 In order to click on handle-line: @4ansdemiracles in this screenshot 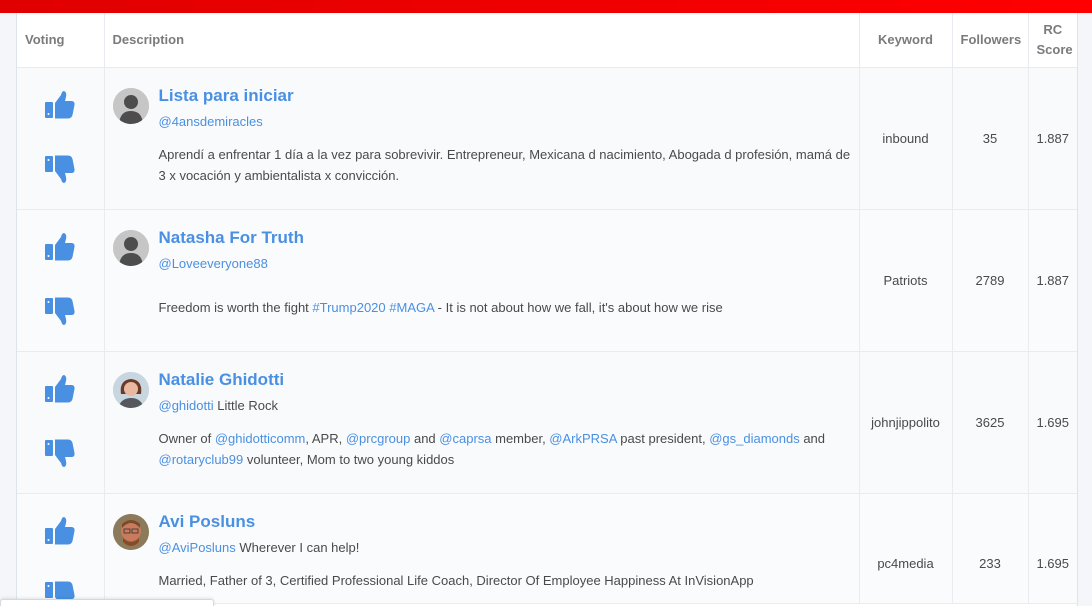, I will do `click(211, 121)`.